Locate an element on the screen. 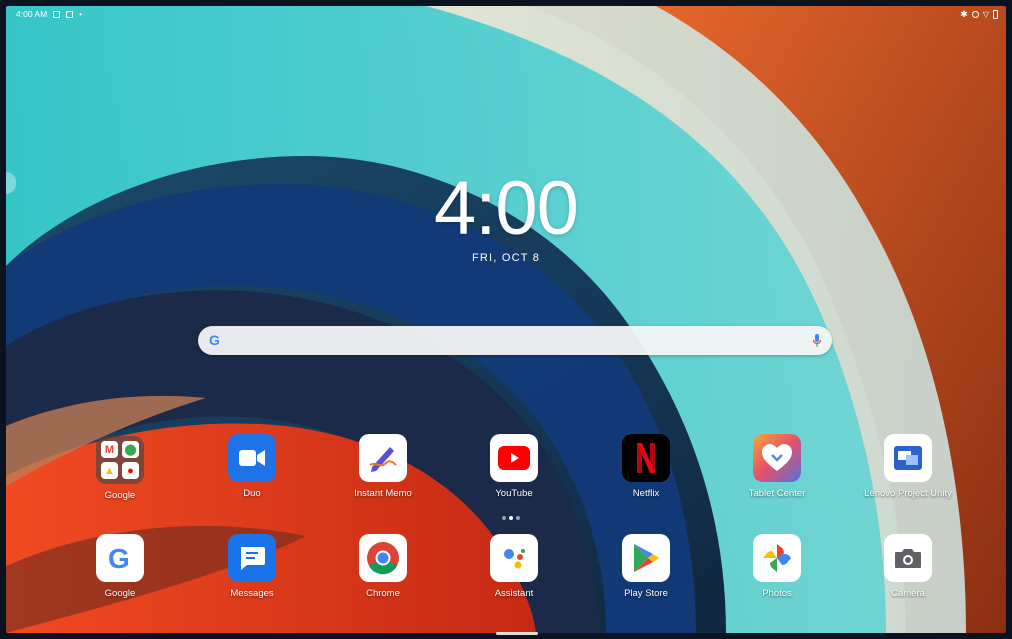 The width and height of the screenshot is (1012, 639). battery-icon is located at coordinates (995, 14).